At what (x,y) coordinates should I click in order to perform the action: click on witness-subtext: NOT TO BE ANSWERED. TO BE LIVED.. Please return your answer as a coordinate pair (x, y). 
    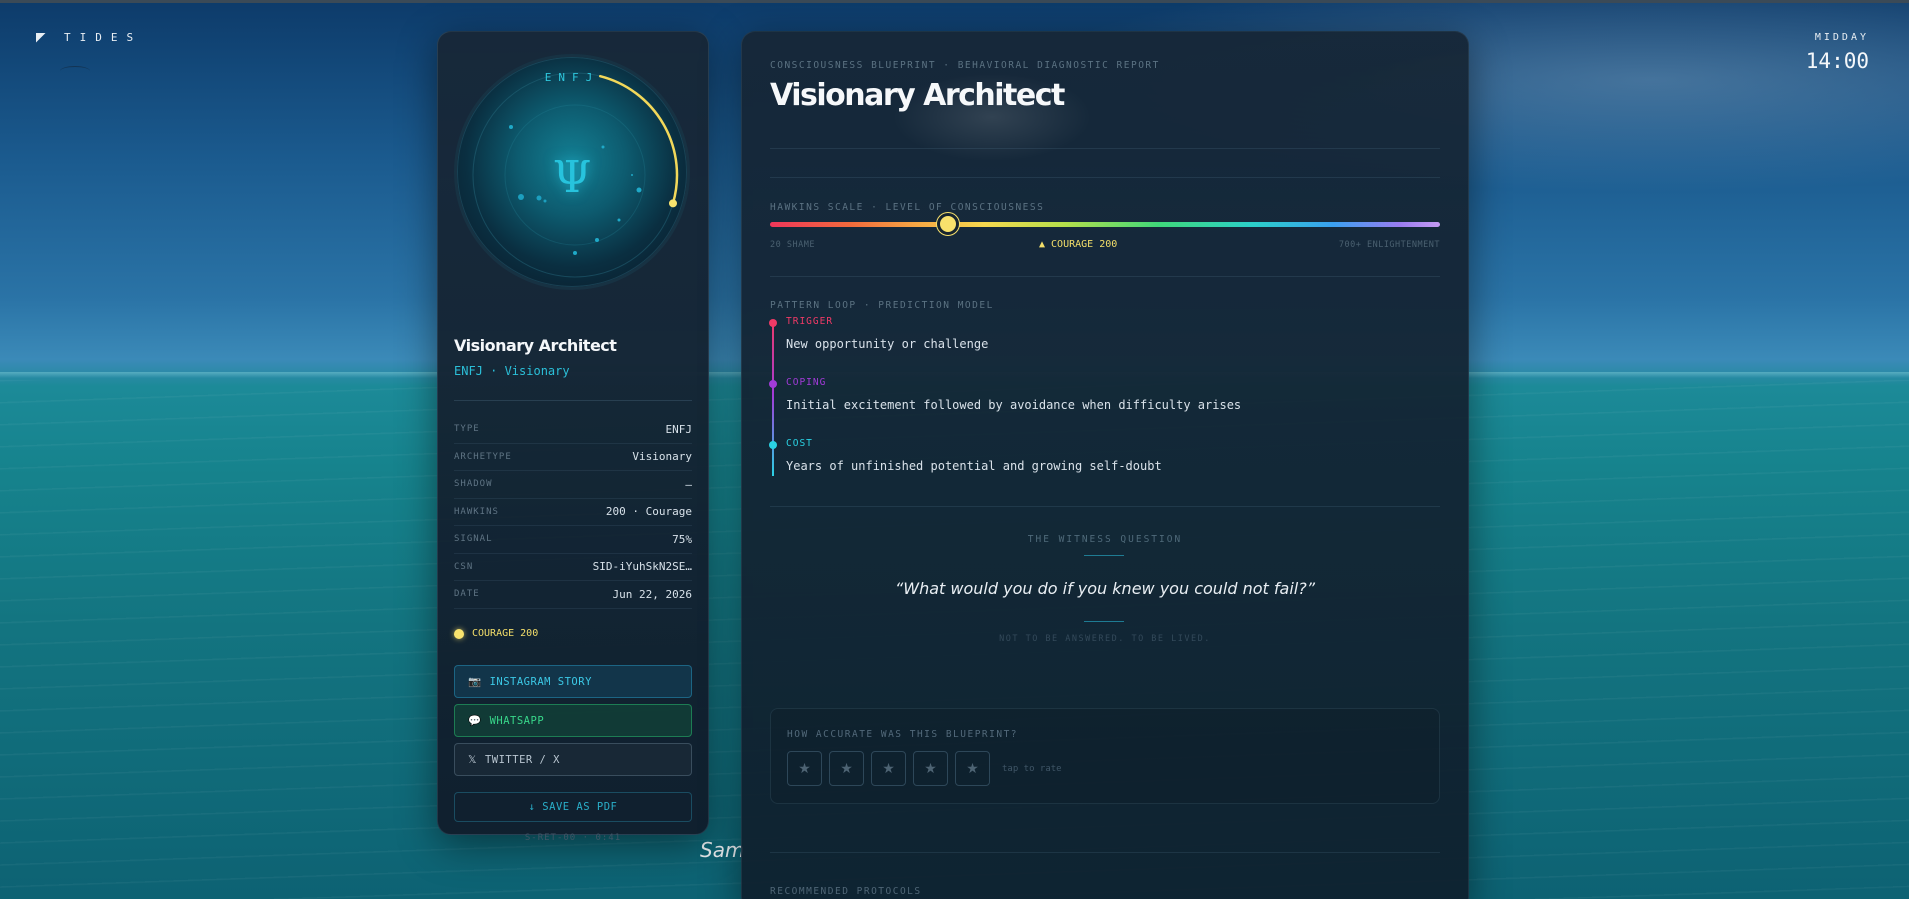
    Looking at the image, I should click on (1105, 639).